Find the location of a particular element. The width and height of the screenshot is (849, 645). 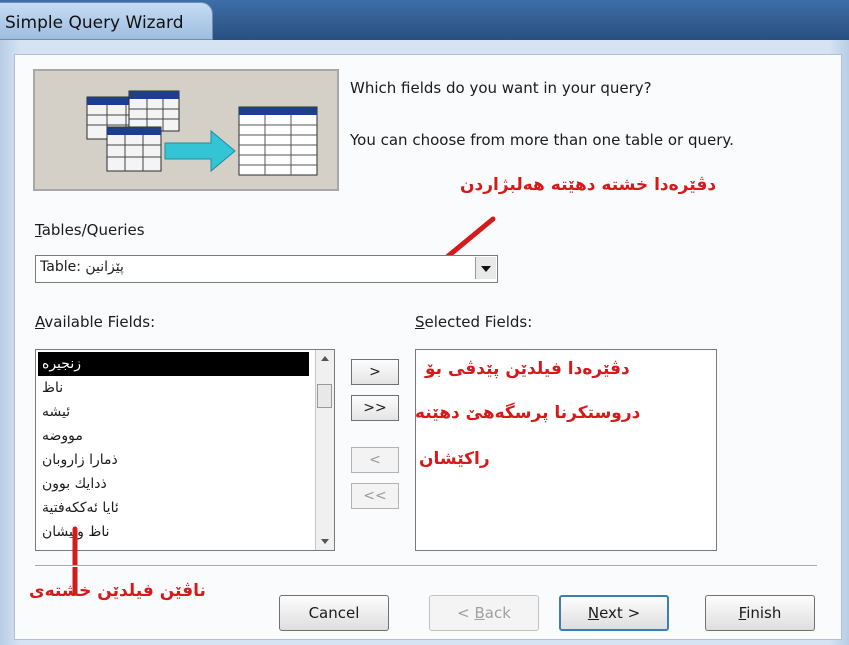

annotation-fields-source: ناڤێن فیلدێن خشتەی is located at coordinates (117, 591).